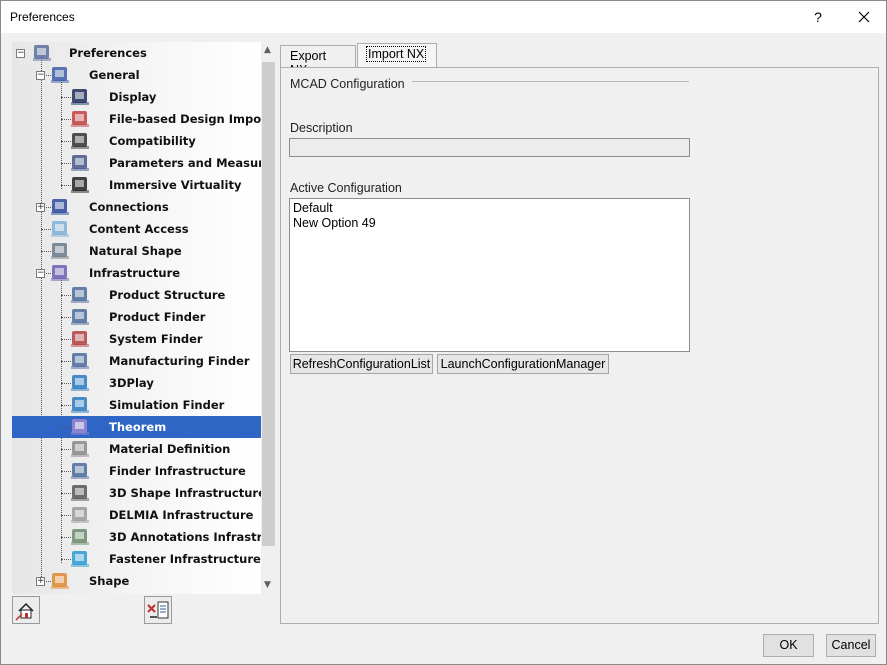 The width and height of the screenshot is (887, 665). I want to click on active-configuration-label: Active Configuration, so click(346, 188).